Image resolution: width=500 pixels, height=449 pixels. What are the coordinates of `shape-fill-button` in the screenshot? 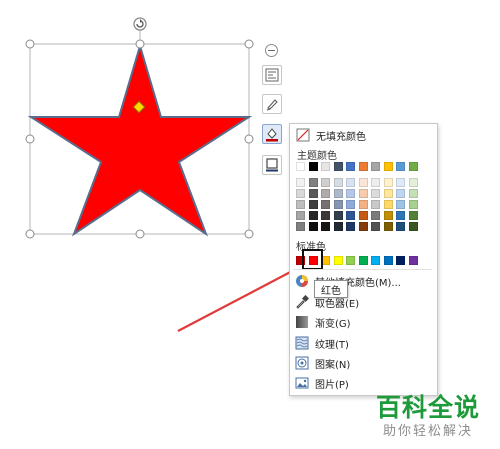 It's located at (272, 134).